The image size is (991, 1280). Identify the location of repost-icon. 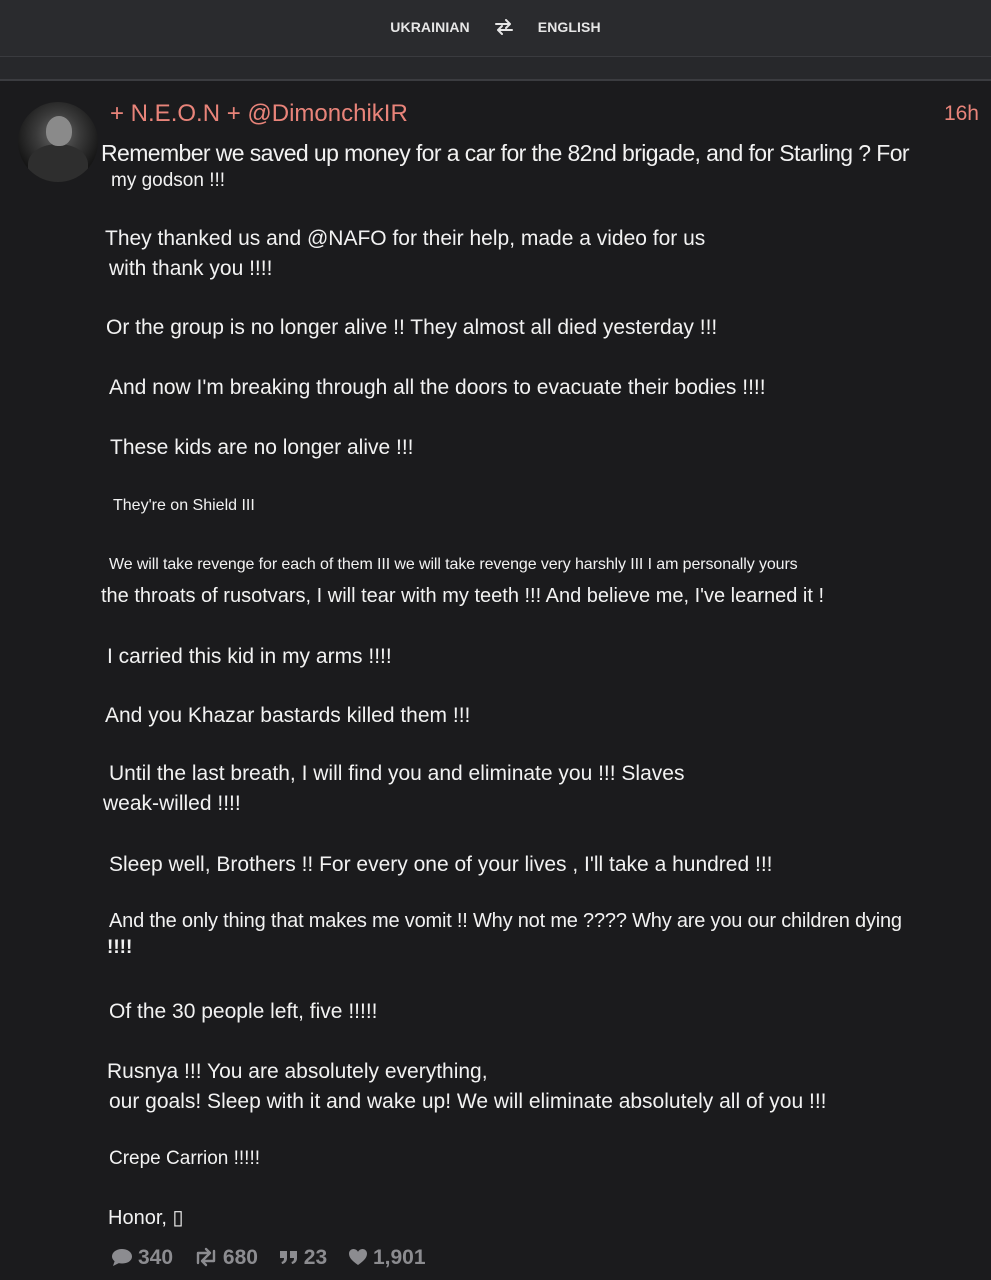
(206, 1257).